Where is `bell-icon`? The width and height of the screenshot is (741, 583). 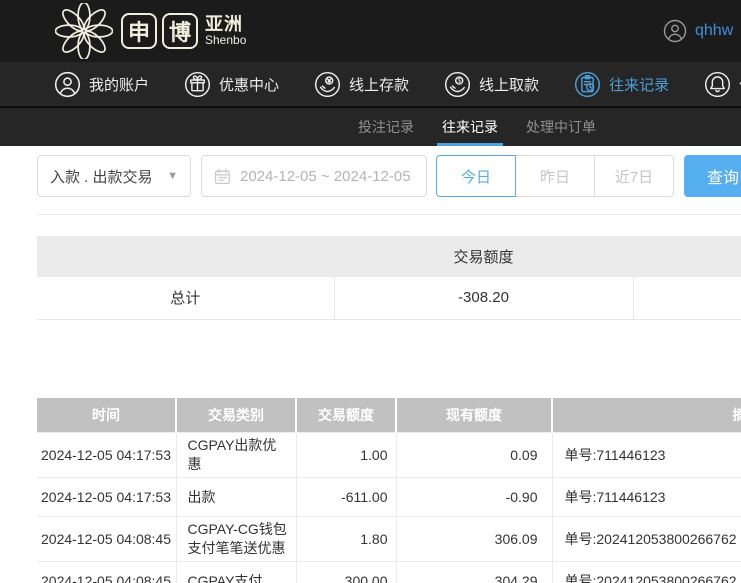
bell-icon is located at coordinates (718, 84).